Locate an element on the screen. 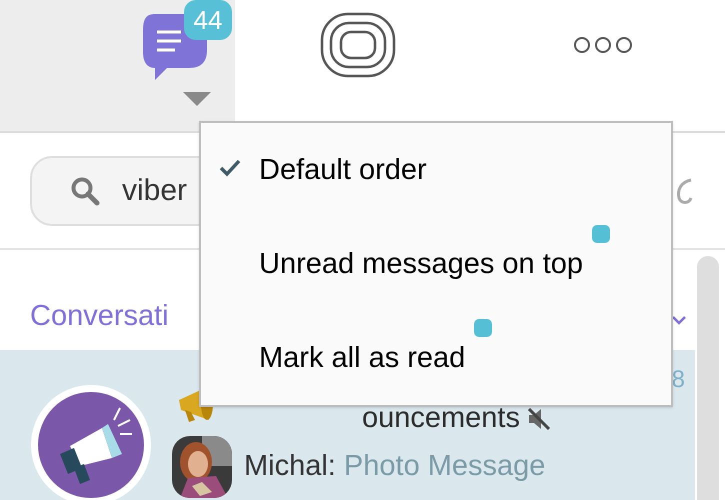 Image resolution: width=725 pixels, height=500 pixels. search-text: viber is located at coordinates (155, 191).